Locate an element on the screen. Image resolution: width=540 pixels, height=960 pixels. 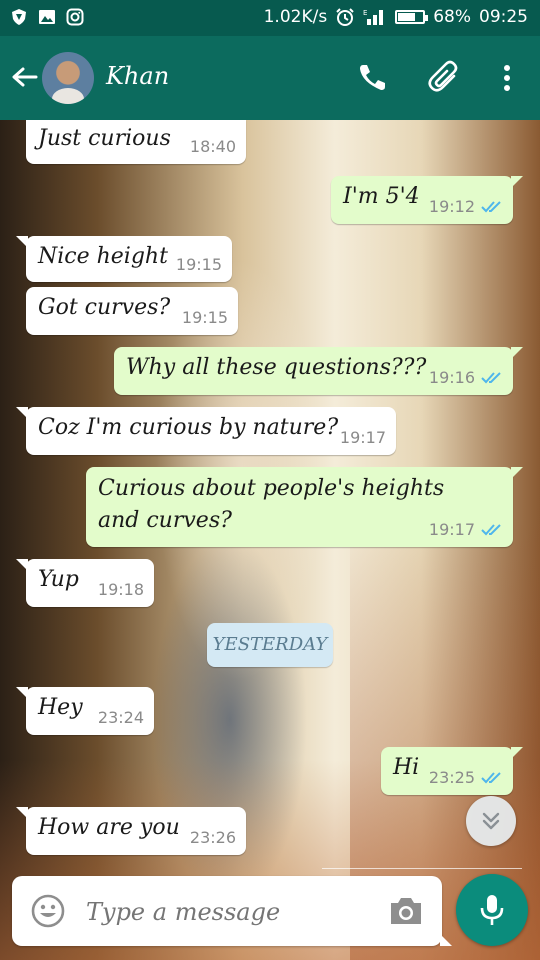
emoji-icon is located at coordinates (48, 911).